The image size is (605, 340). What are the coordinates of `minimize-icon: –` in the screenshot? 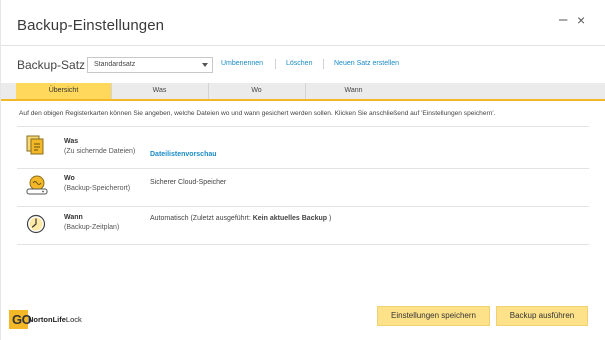 It's located at (563, 20).